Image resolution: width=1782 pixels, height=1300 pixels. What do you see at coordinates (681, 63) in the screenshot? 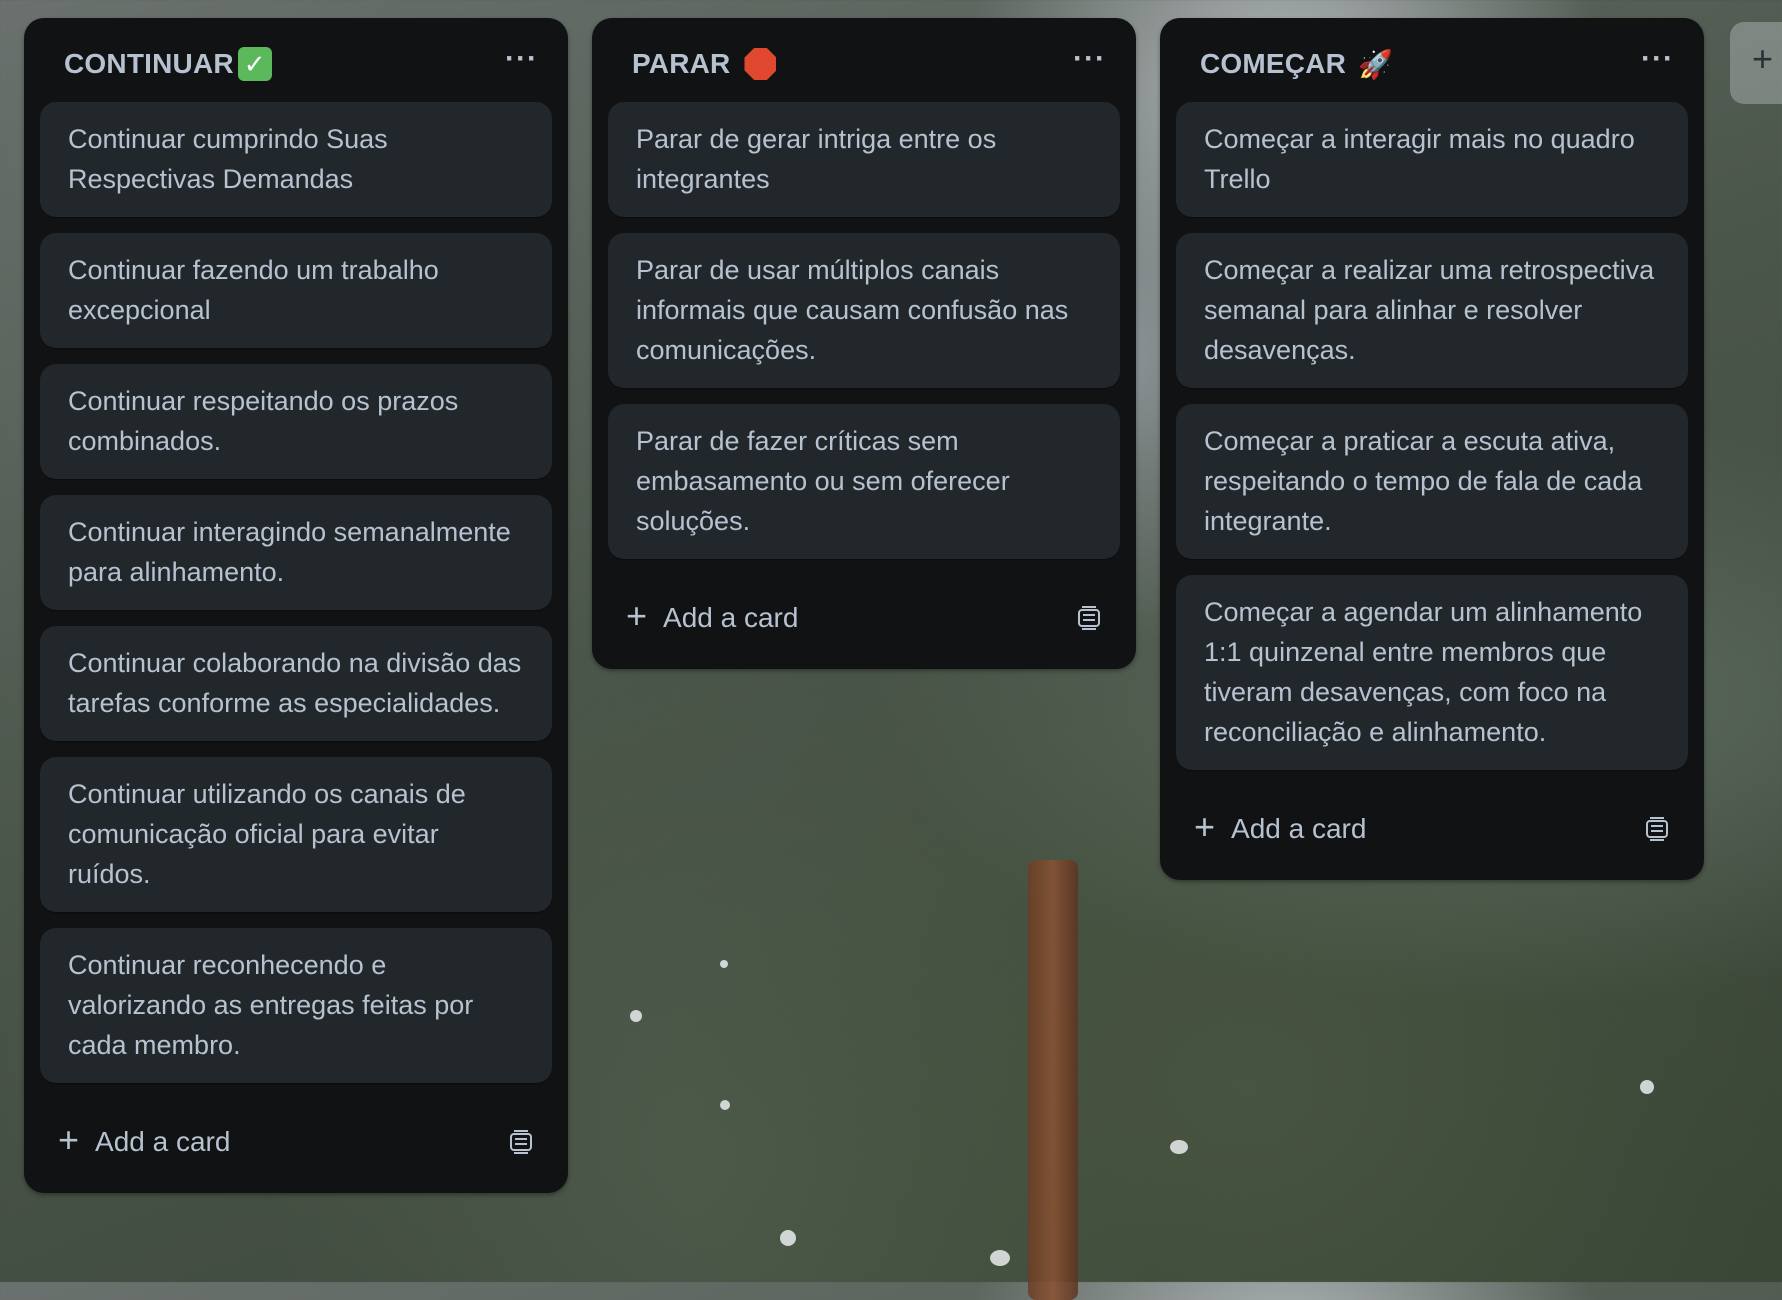
I see `list-title-text: PARAR` at bounding box center [681, 63].